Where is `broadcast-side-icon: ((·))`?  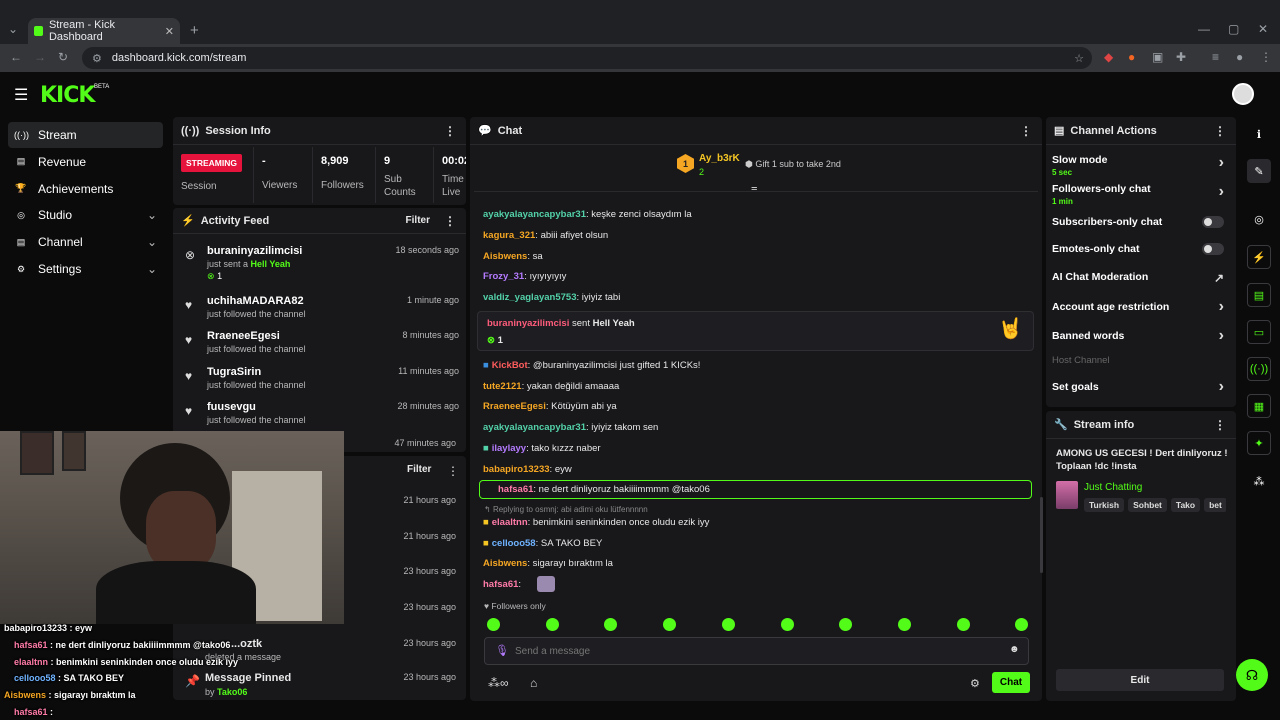
broadcast-side-icon: ((·)) is located at coordinates (1259, 369).